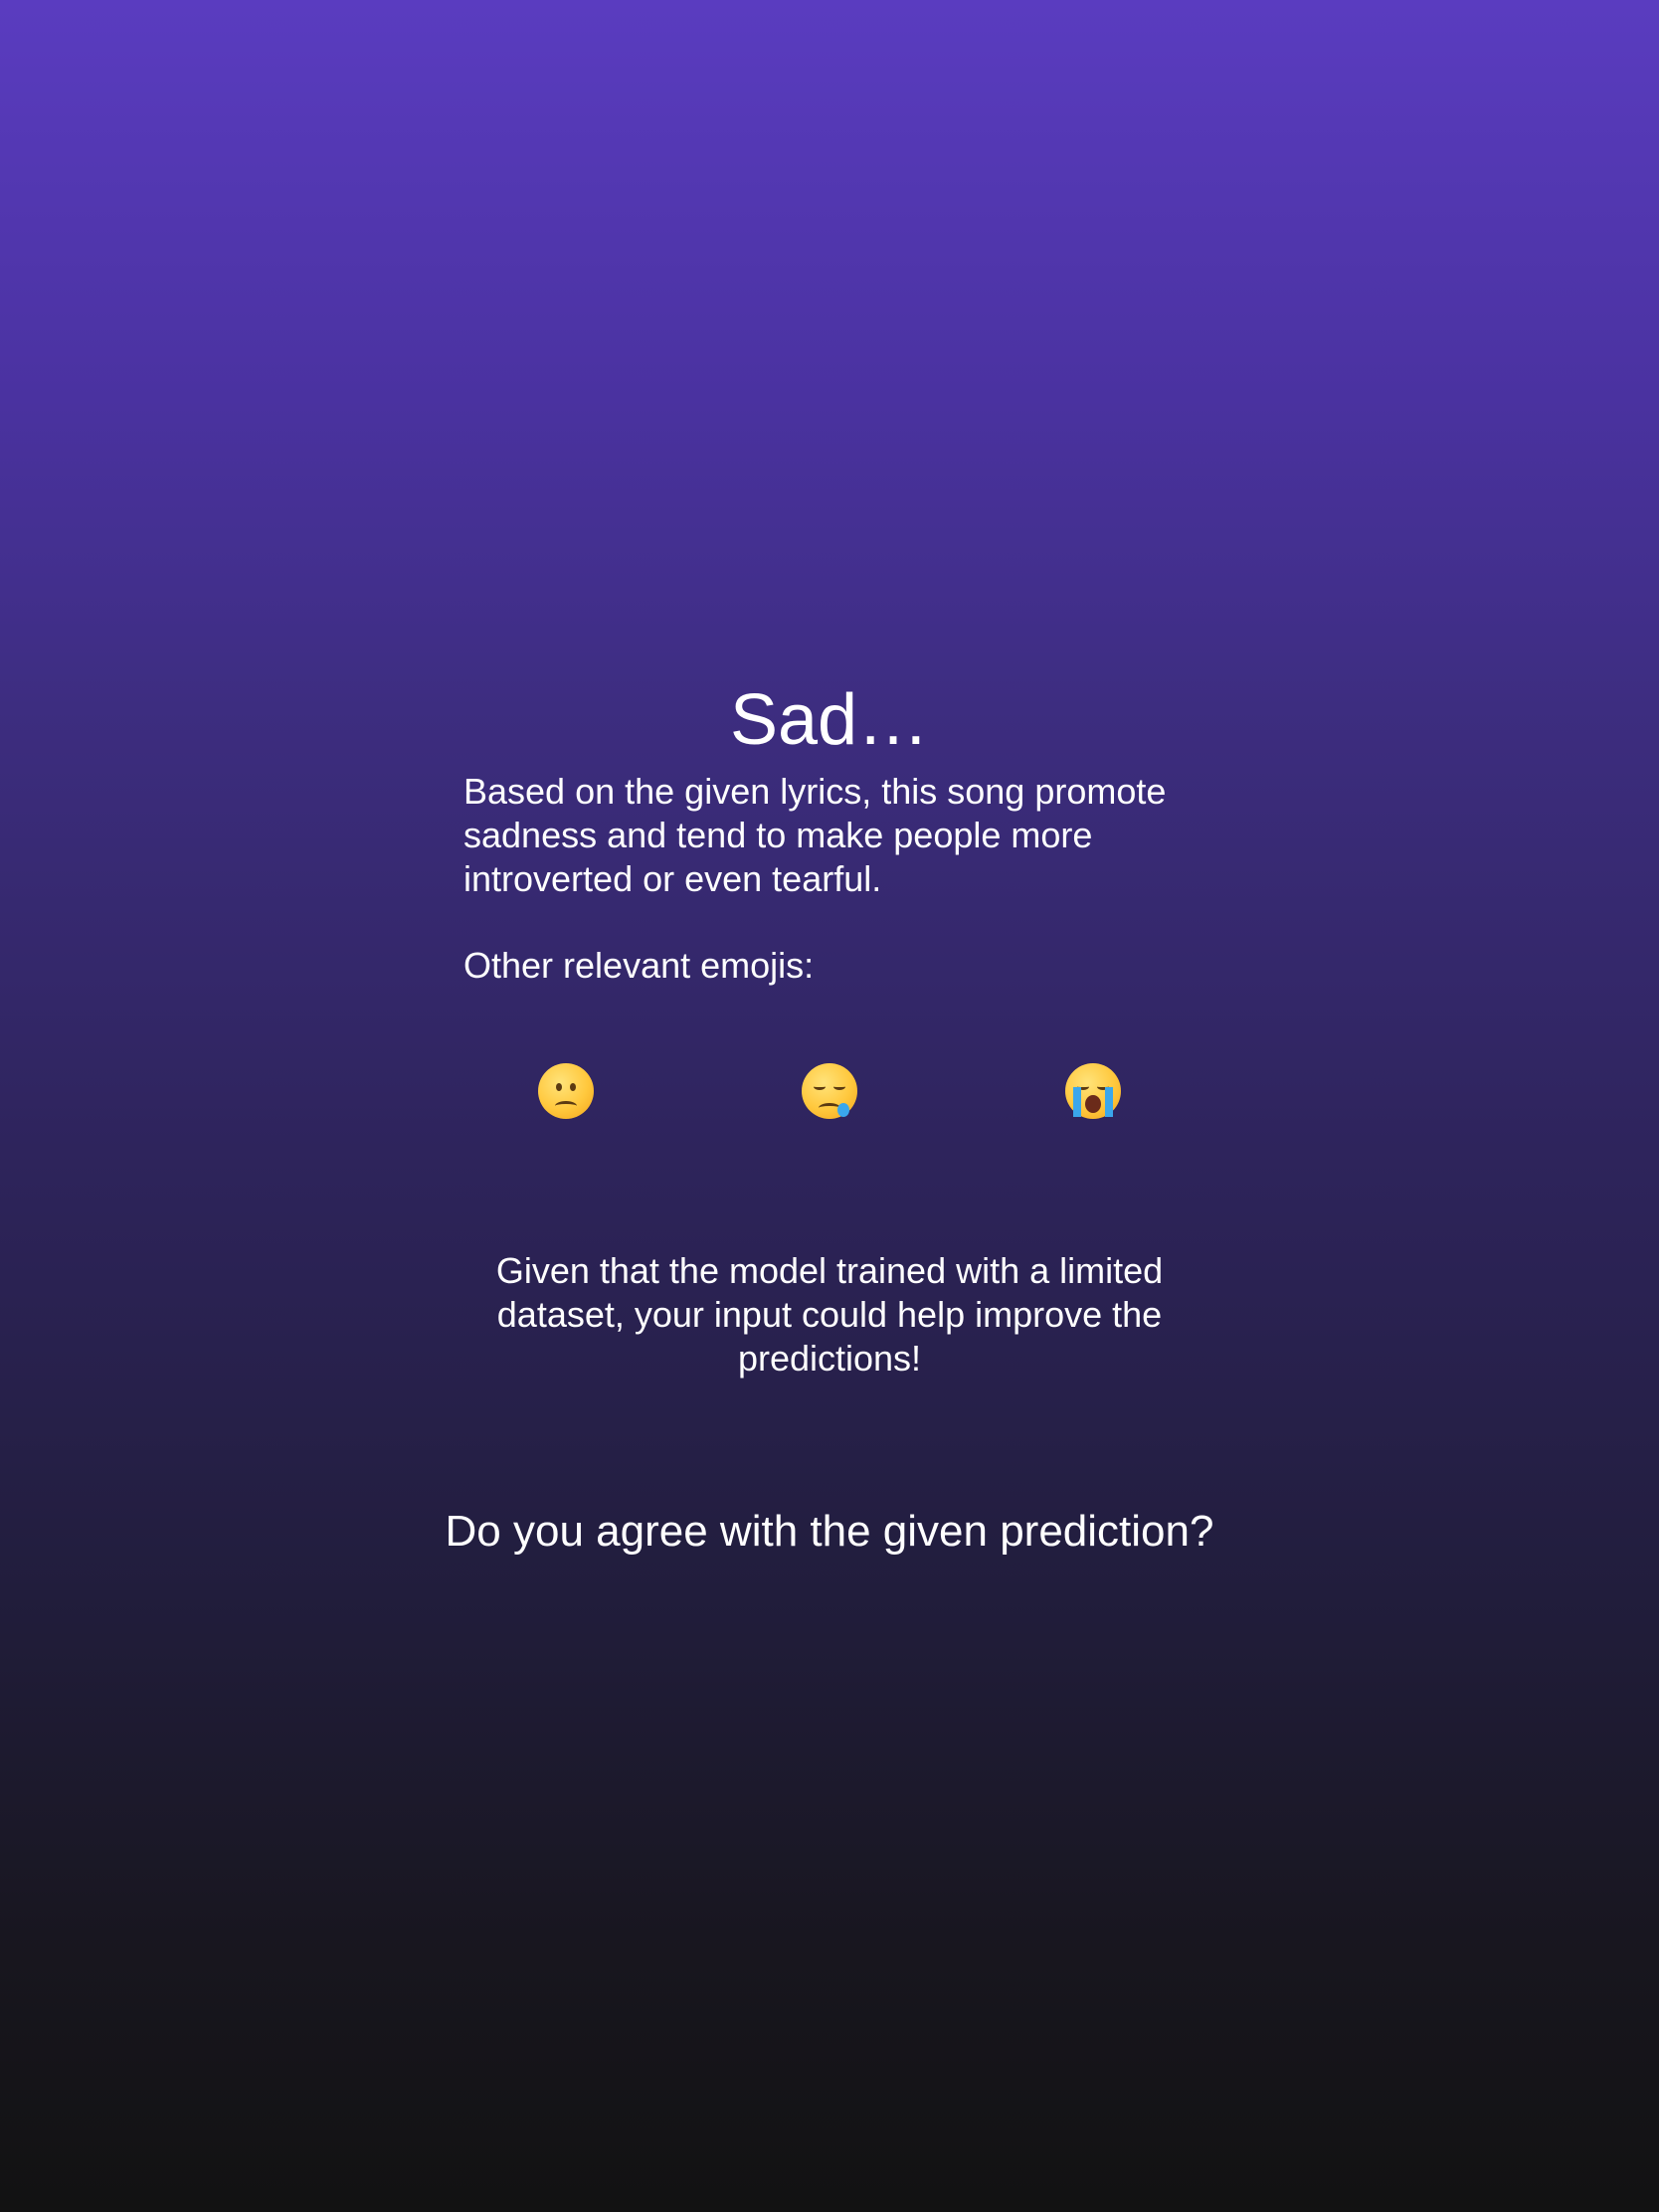  Describe the element at coordinates (1093, 1091) in the screenshot. I see `loudly-crying-face-icon` at that location.